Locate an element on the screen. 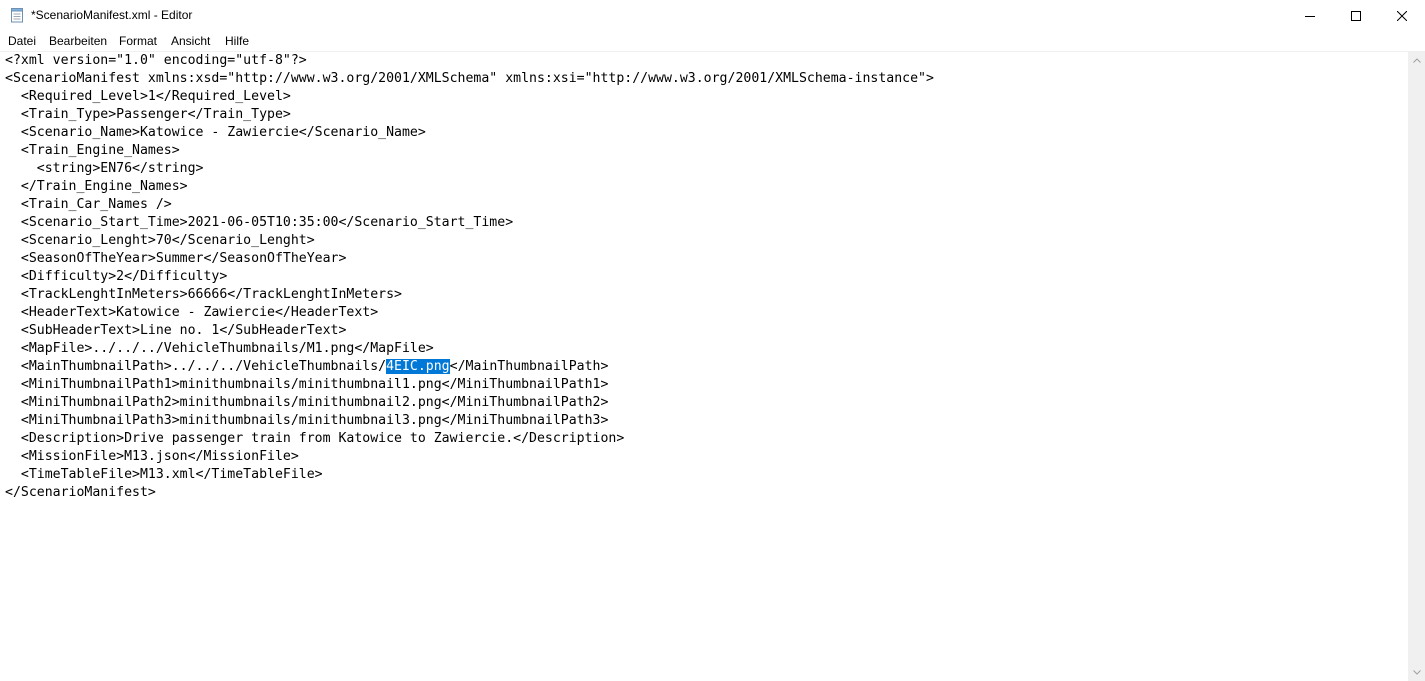  maximize-button is located at coordinates (1356, 15).